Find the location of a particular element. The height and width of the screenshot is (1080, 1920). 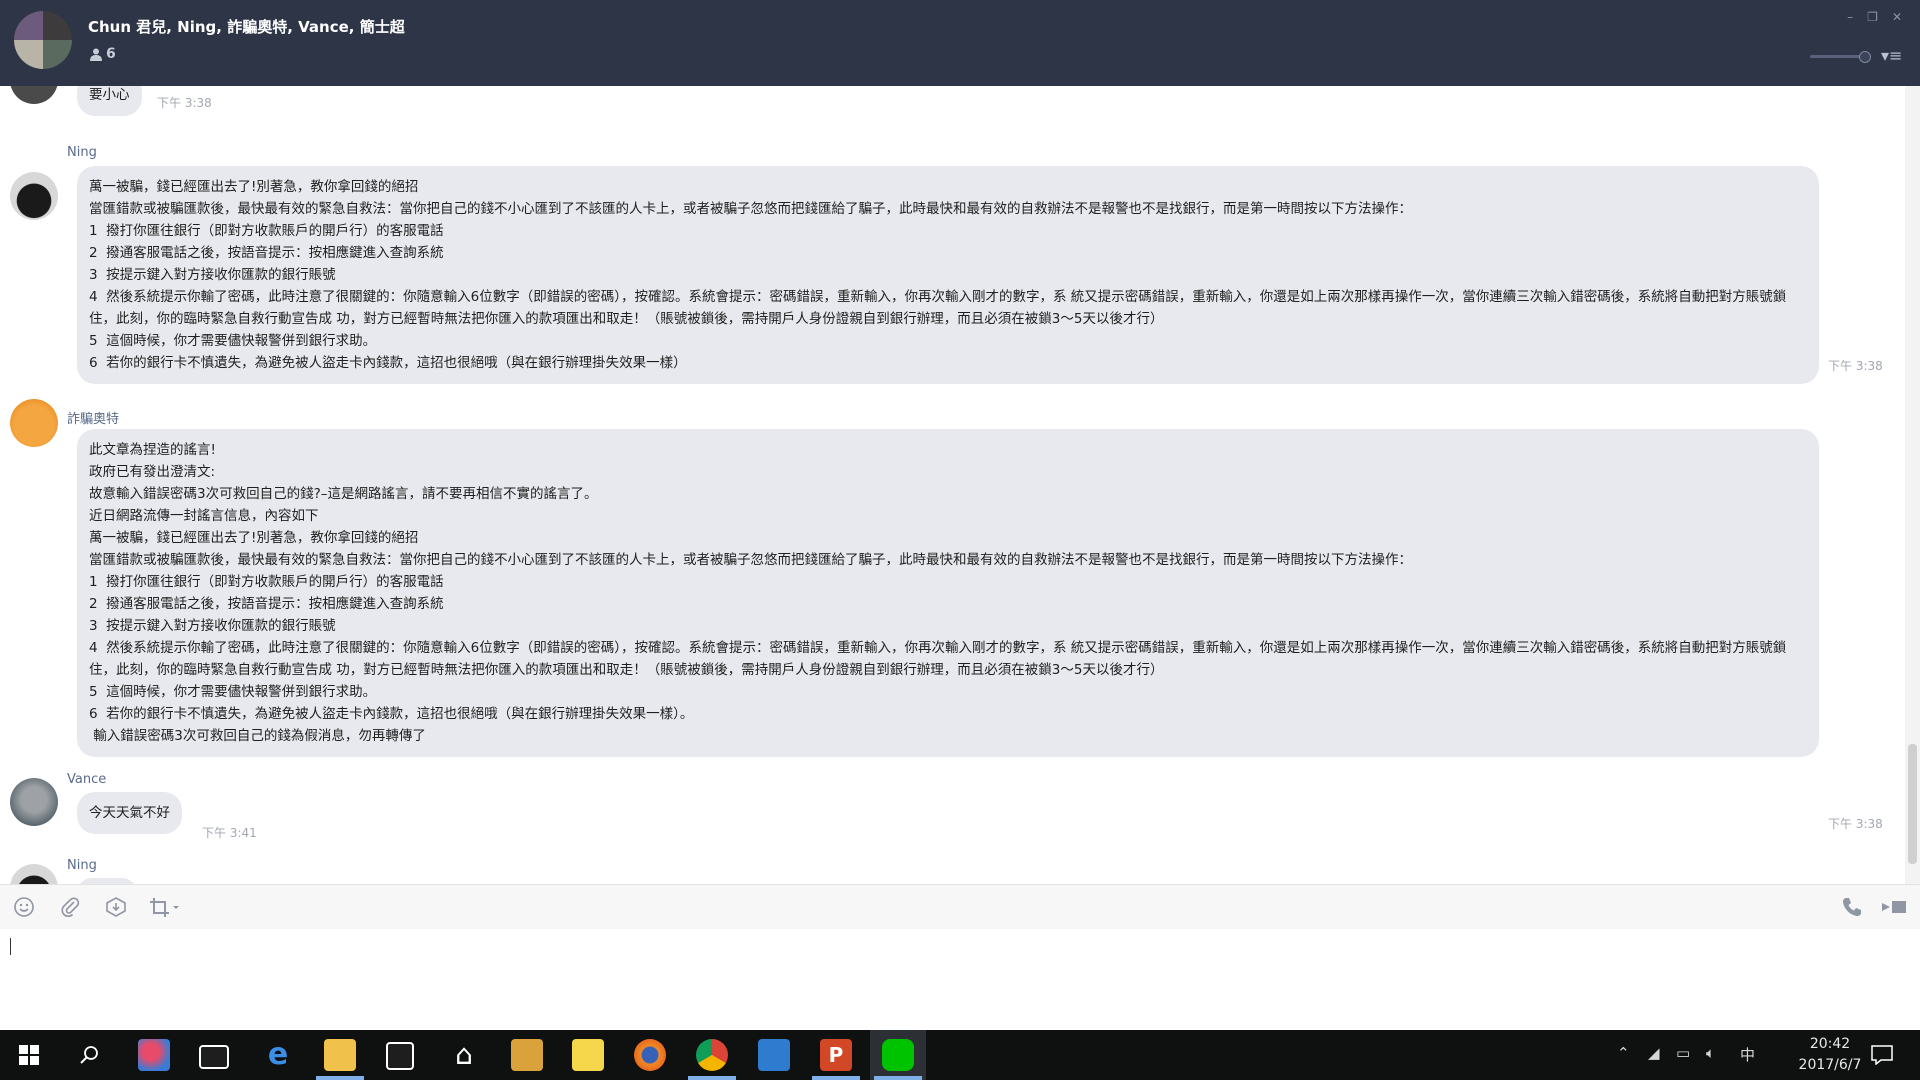

battery-icon: ▭ is located at coordinates (1683, 1053).